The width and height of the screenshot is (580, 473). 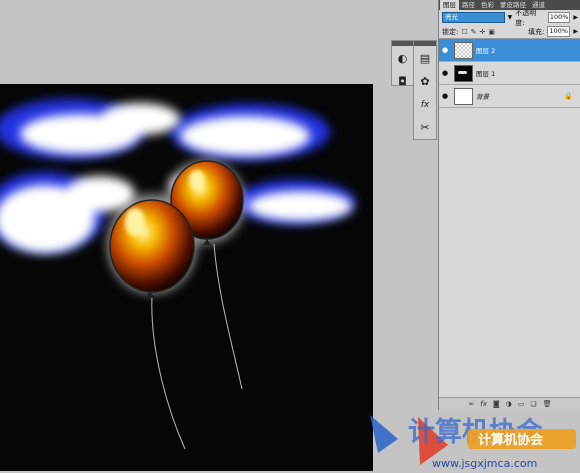 What do you see at coordinates (483, 32) in the screenshot?
I see `lock-position-icon: ✛` at bounding box center [483, 32].